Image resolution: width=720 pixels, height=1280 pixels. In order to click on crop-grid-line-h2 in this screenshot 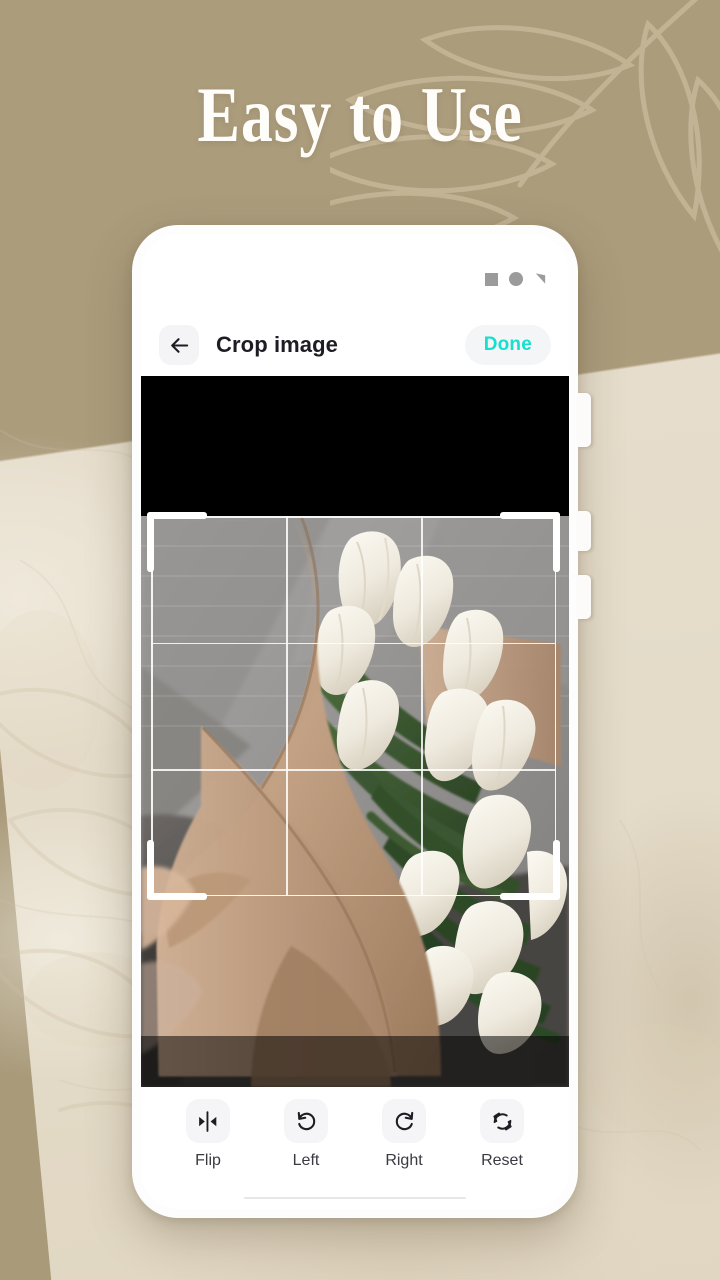, I will do `click(353, 770)`.